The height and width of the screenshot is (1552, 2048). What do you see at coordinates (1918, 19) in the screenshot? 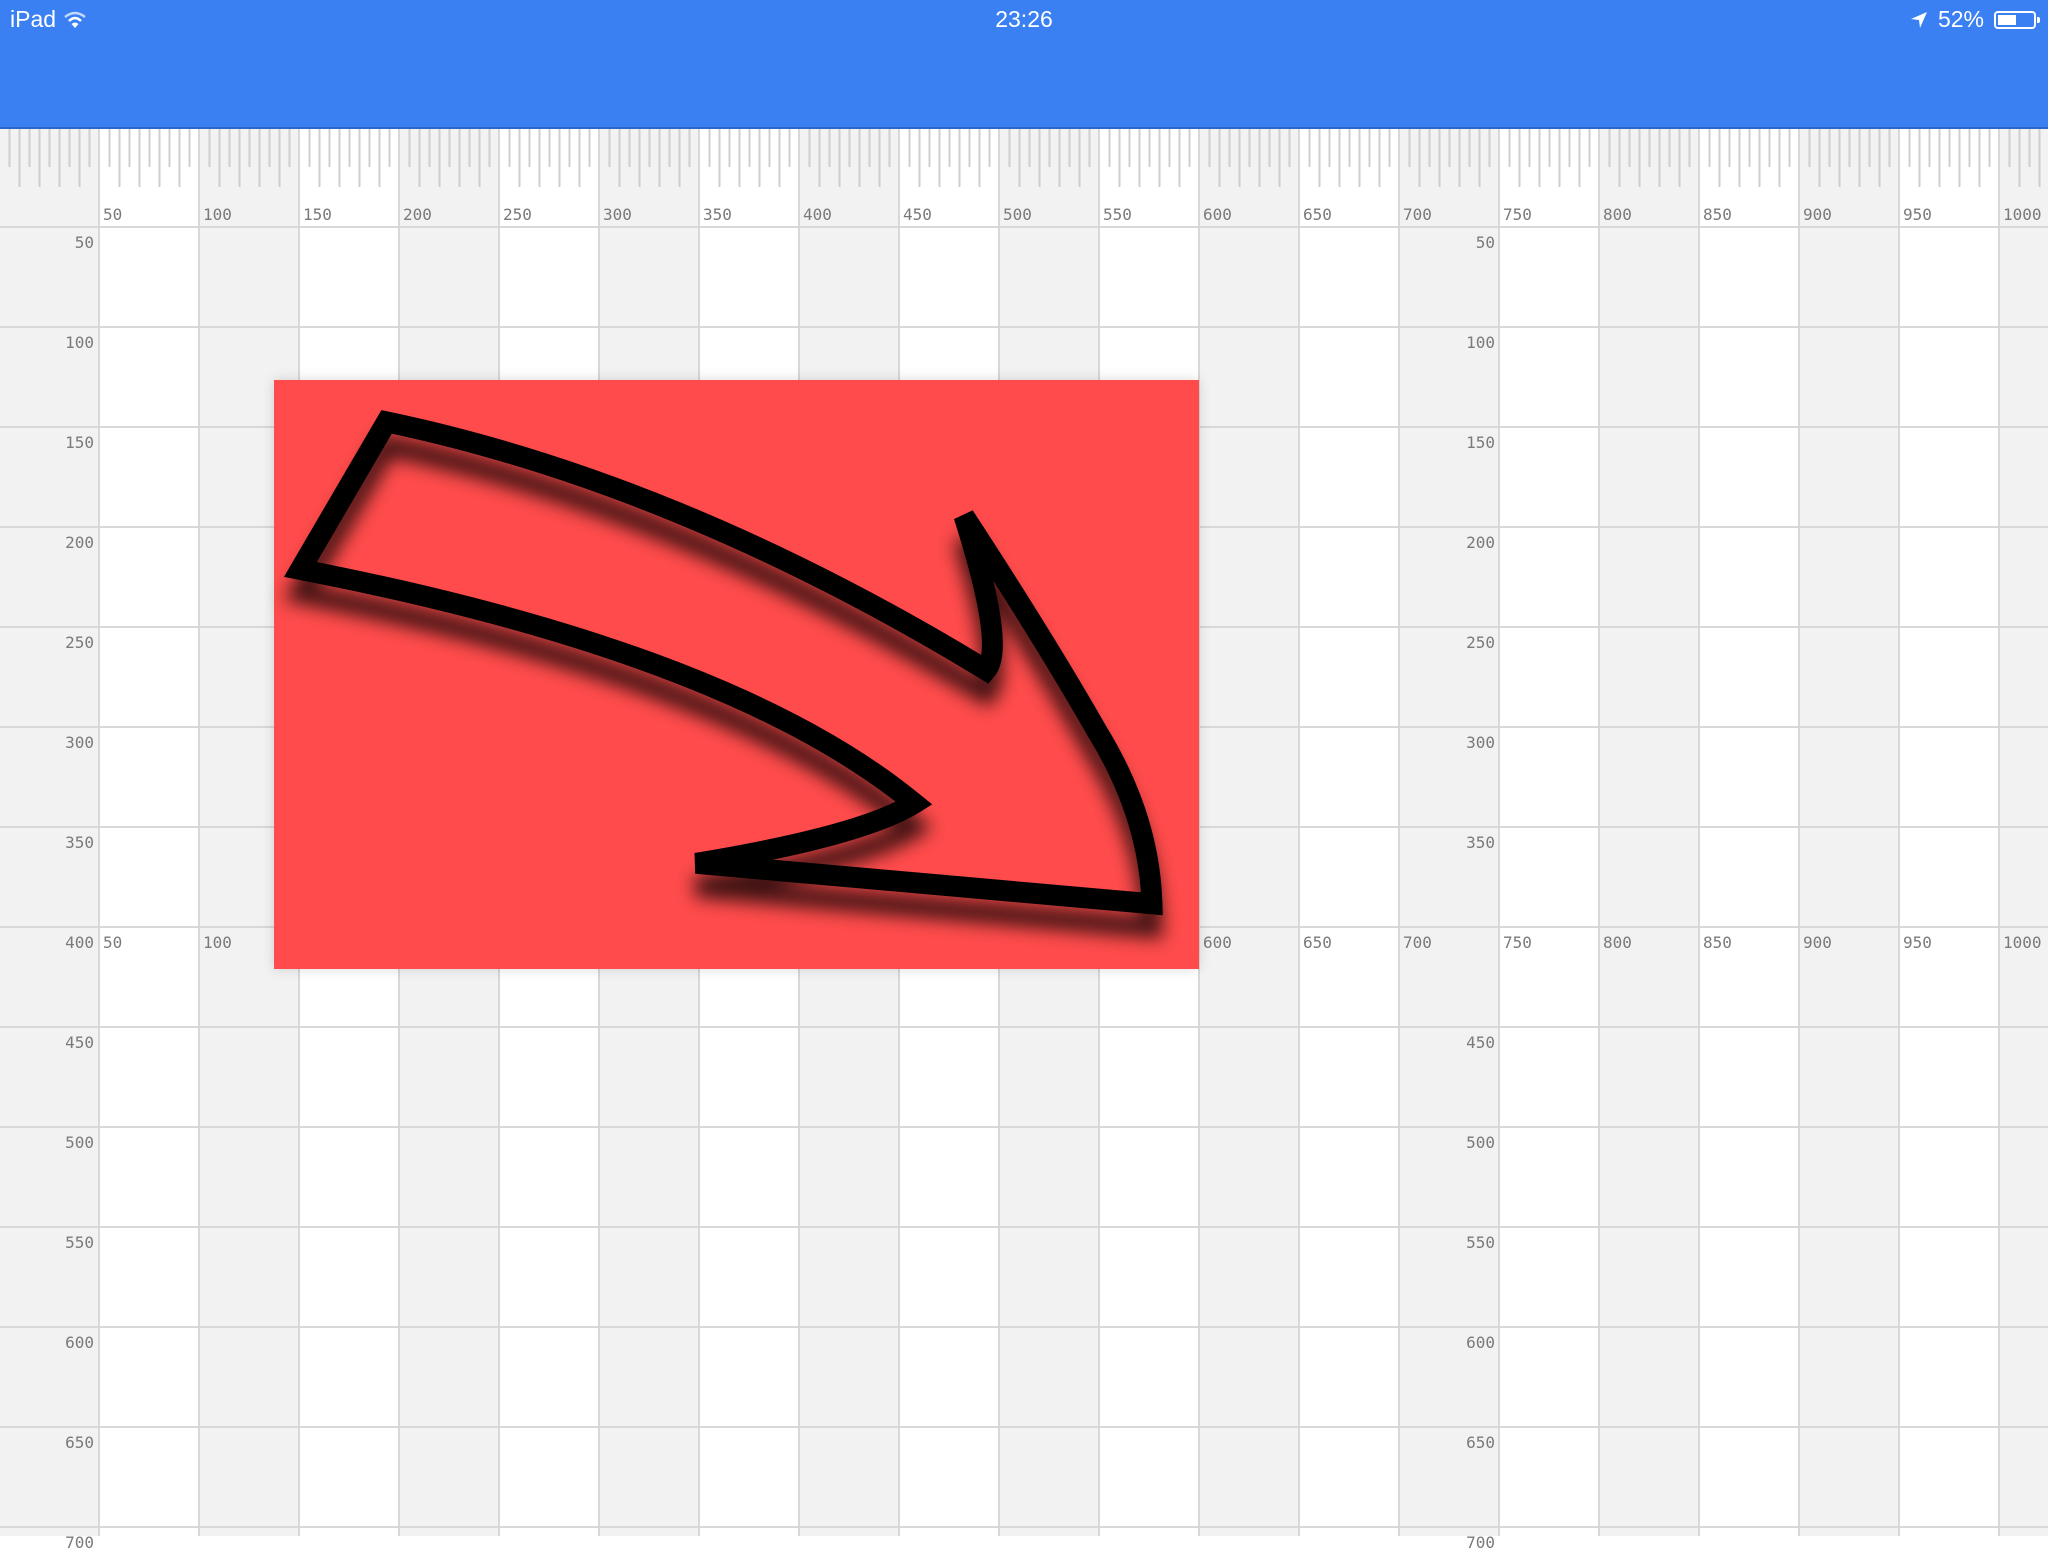
I see `location-arrow-icon` at bounding box center [1918, 19].